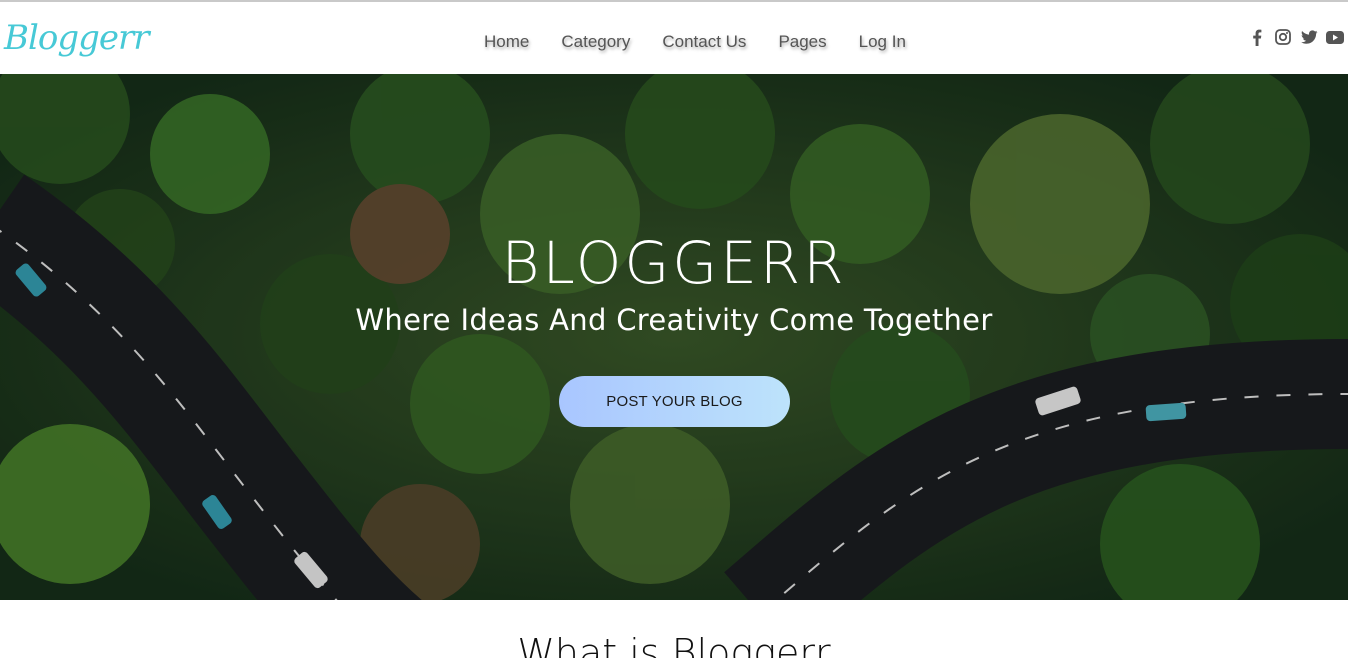  What do you see at coordinates (595, 42) in the screenshot?
I see `nav-item-category: Category` at bounding box center [595, 42].